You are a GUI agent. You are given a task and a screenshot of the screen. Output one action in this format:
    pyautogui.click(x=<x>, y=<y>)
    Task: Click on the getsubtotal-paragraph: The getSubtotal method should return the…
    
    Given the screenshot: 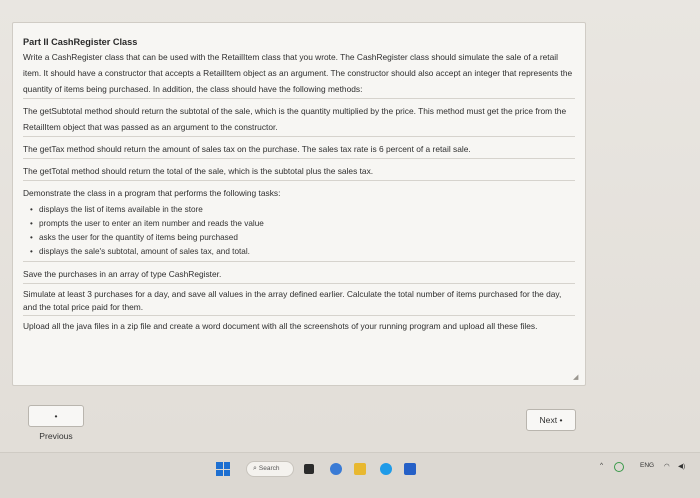 What is the action you would take?
    pyautogui.click(x=295, y=119)
    